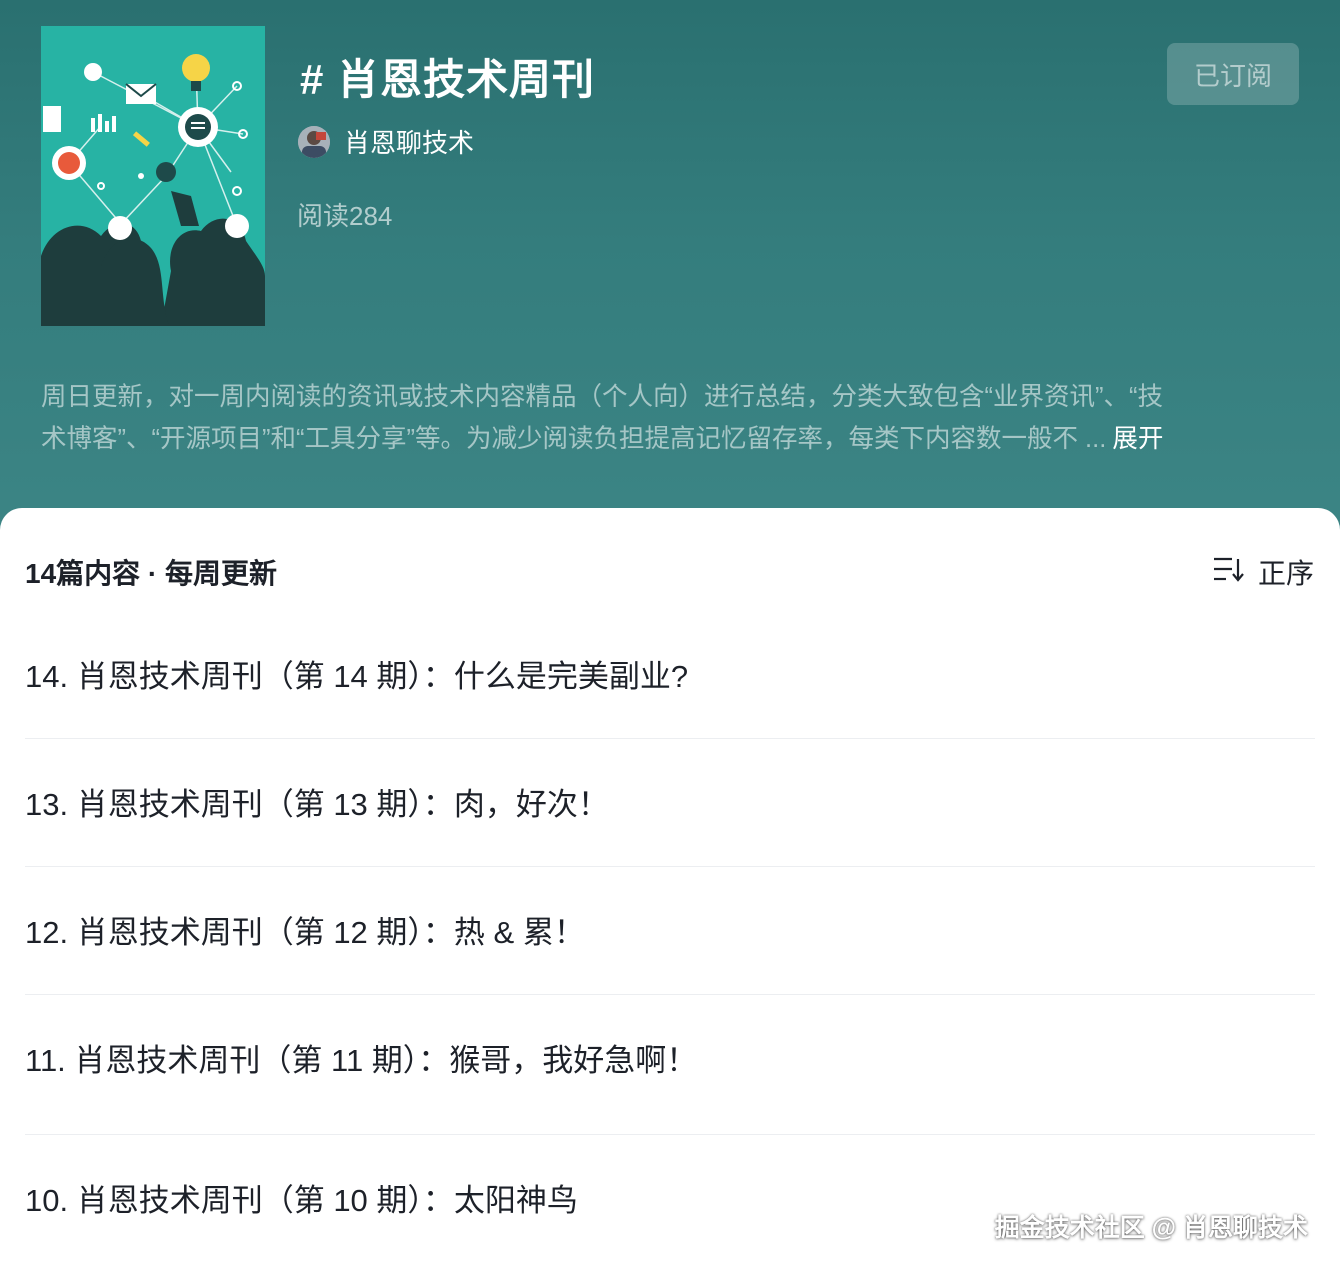  I want to click on sort-icon, so click(1228, 572).